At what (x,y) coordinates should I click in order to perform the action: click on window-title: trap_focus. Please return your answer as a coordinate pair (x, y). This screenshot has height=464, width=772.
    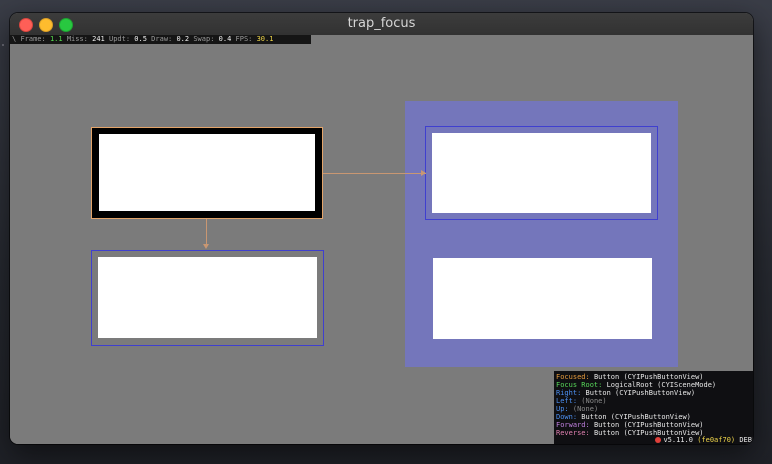
    Looking at the image, I should click on (381, 23).